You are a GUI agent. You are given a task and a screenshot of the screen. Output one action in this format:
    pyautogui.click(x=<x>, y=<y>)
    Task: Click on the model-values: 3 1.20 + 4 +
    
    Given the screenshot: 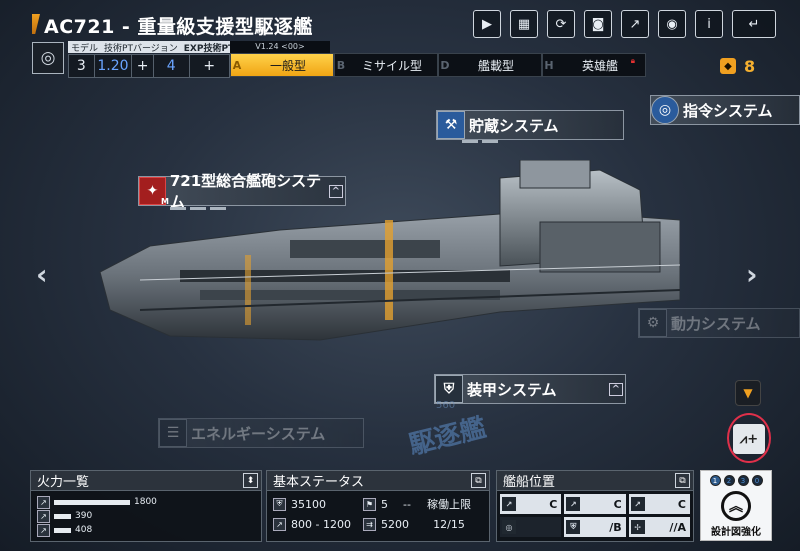 What is the action you would take?
    pyautogui.click(x=149, y=66)
    